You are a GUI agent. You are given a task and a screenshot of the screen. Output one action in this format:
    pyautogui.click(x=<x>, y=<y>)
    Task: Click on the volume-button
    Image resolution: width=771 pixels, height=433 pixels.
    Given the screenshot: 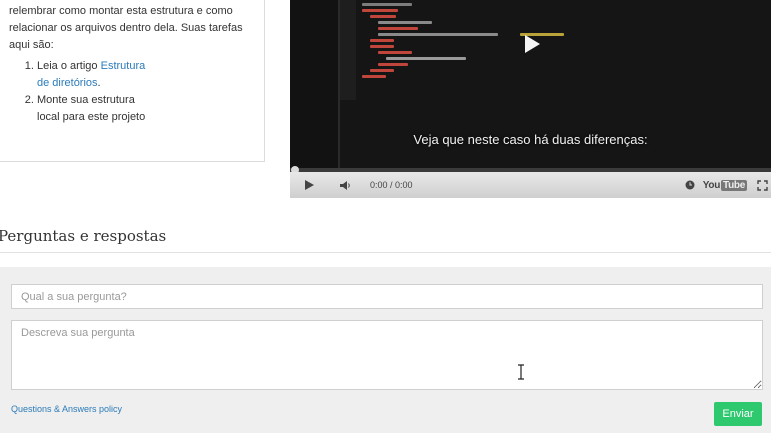 What is the action you would take?
    pyautogui.click(x=345, y=185)
    